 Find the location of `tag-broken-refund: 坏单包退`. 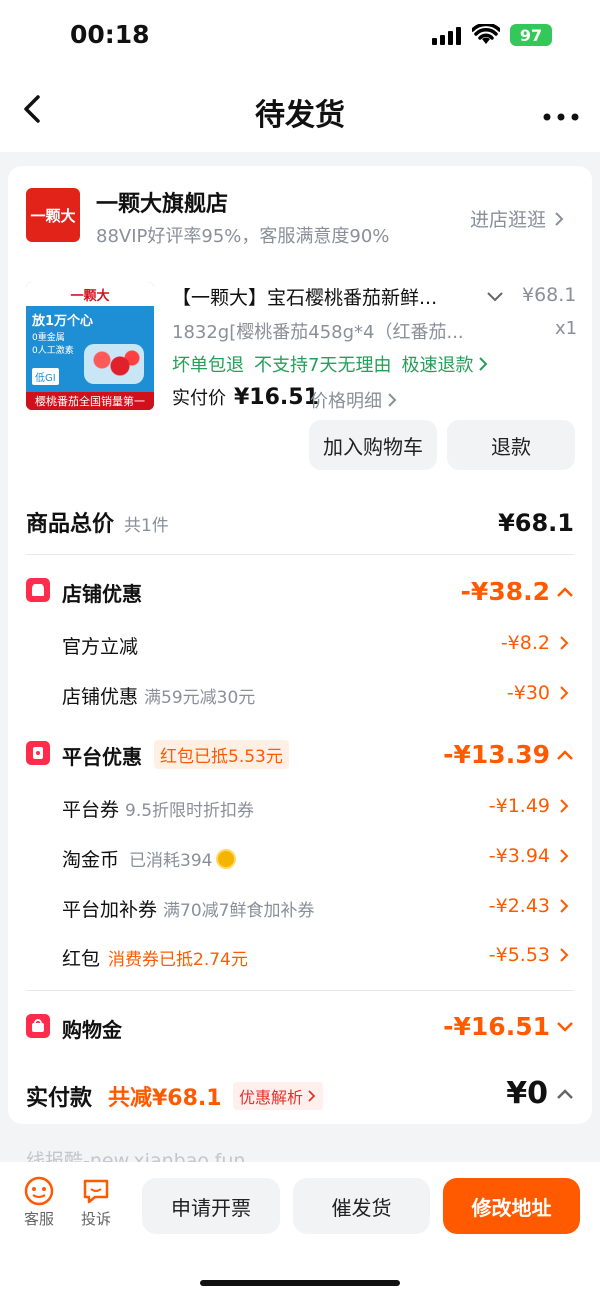

tag-broken-refund: 坏单包退 is located at coordinates (208, 365).